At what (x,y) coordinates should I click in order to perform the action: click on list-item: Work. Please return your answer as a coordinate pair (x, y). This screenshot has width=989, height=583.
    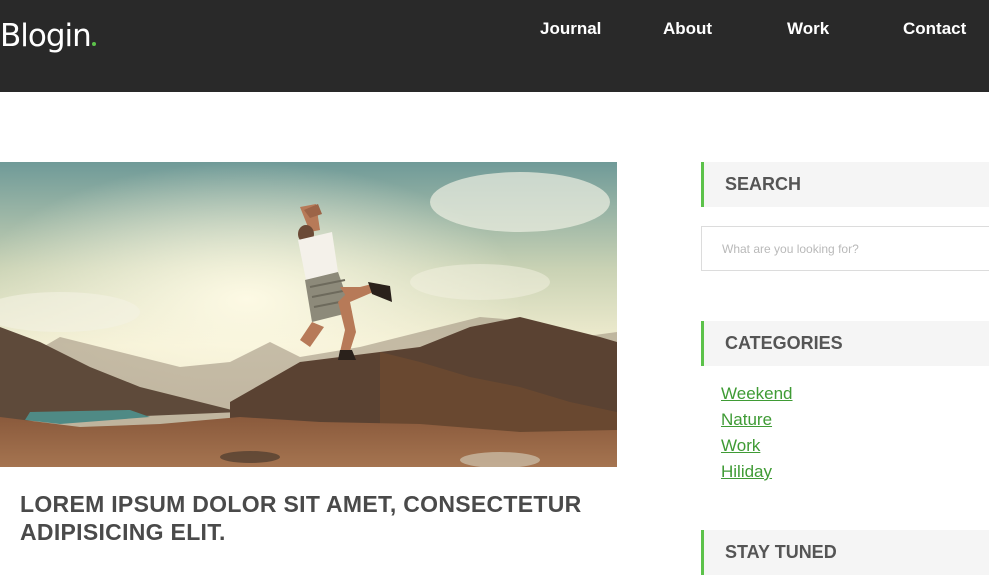
    Looking at the image, I should click on (757, 446).